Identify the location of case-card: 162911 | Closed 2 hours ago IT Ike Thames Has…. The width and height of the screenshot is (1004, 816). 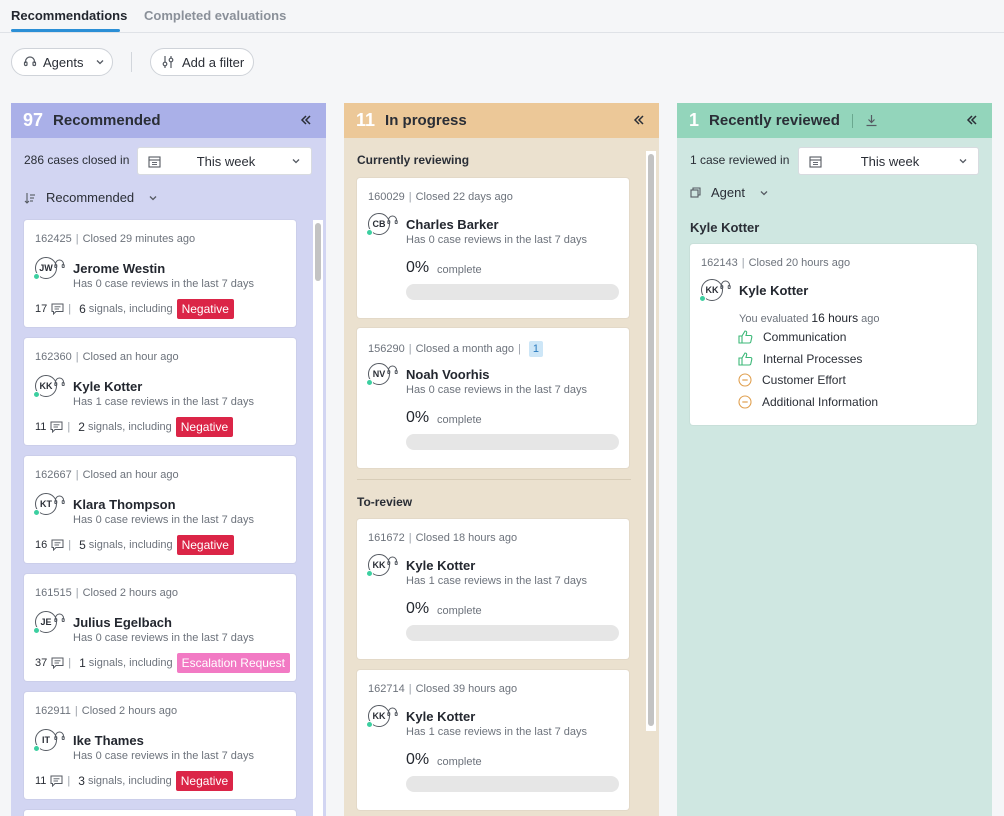
(160, 745).